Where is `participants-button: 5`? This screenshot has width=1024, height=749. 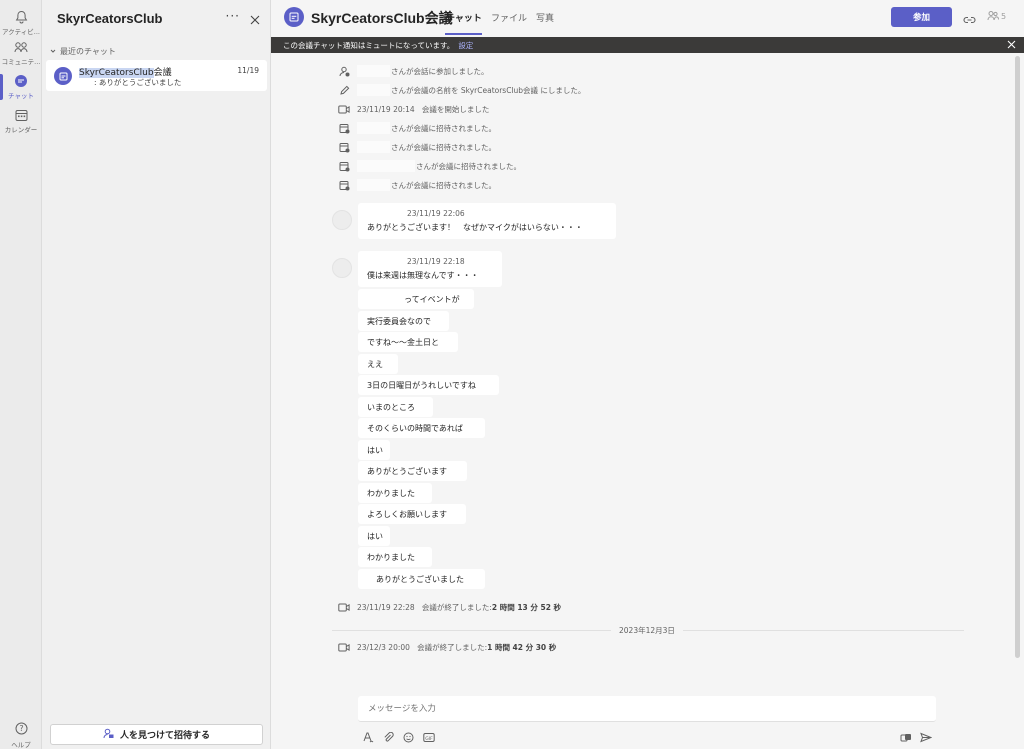 participants-button: 5 is located at coordinates (996, 16).